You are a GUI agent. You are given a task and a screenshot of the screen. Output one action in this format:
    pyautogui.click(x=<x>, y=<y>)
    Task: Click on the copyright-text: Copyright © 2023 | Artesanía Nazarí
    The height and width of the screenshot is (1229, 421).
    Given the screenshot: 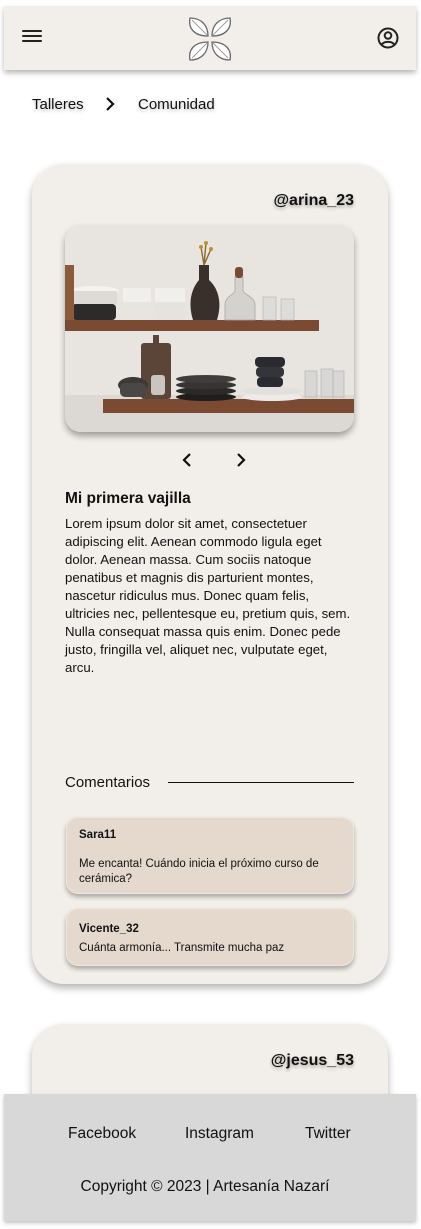 What is the action you would take?
    pyautogui.click(x=205, y=1186)
    